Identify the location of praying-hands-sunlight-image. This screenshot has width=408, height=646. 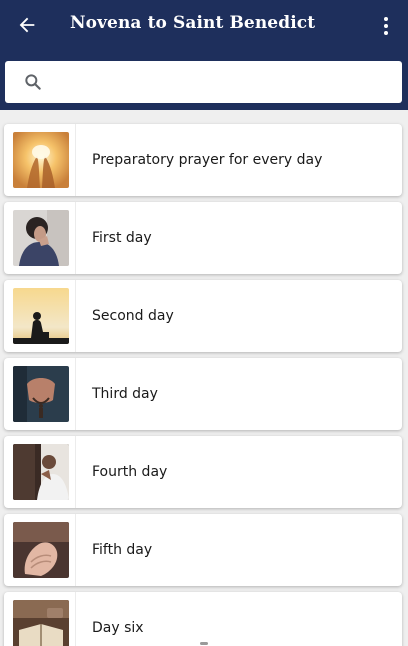
(41, 160).